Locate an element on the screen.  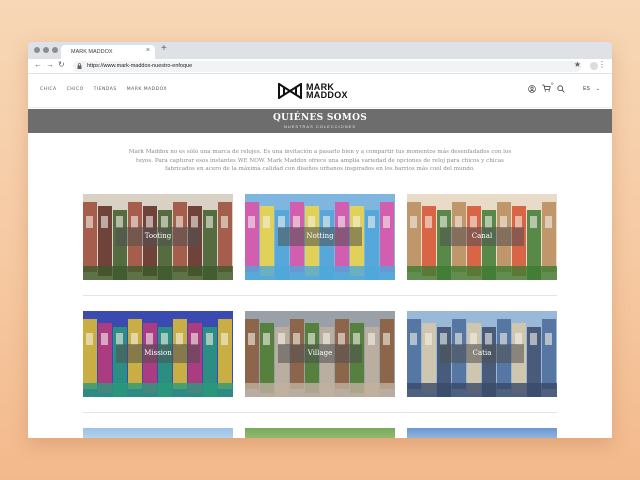
page-title: QUIÉNES SOMOS is located at coordinates (320, 118).